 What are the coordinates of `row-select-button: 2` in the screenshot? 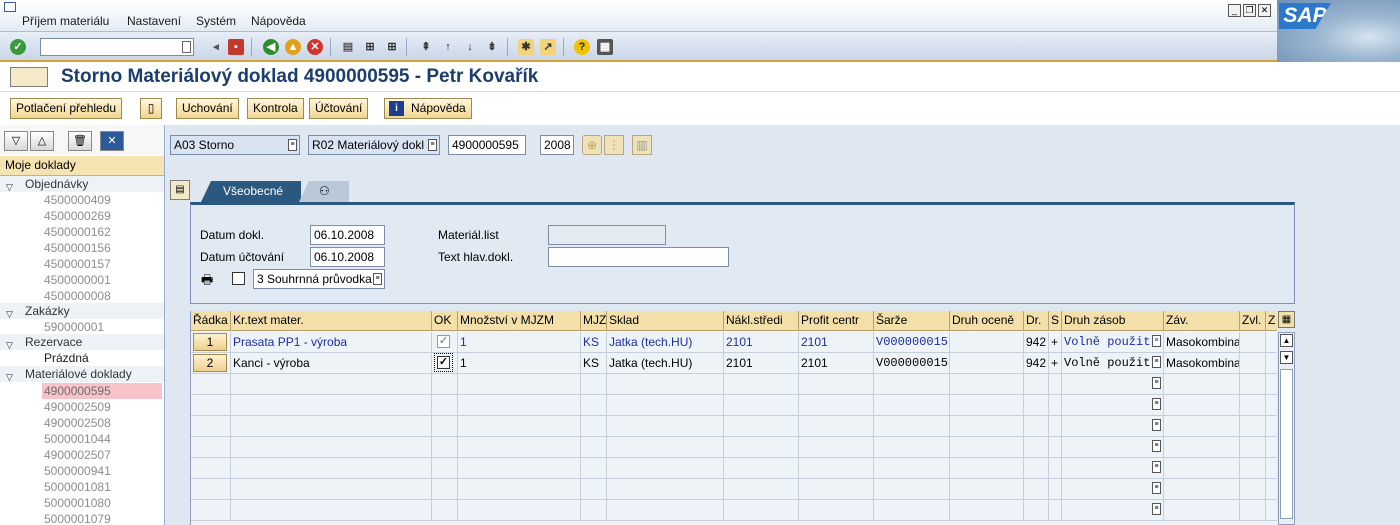 It's located at (210, 363).